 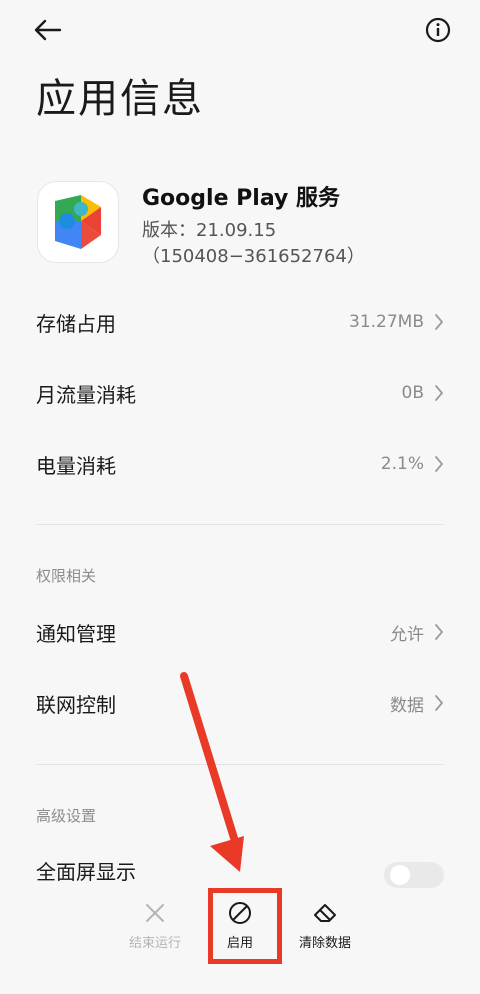 What do you see at coordinates (155, 913) in the screenshot?
I see `close-icon` at bounding box center [155, 913].